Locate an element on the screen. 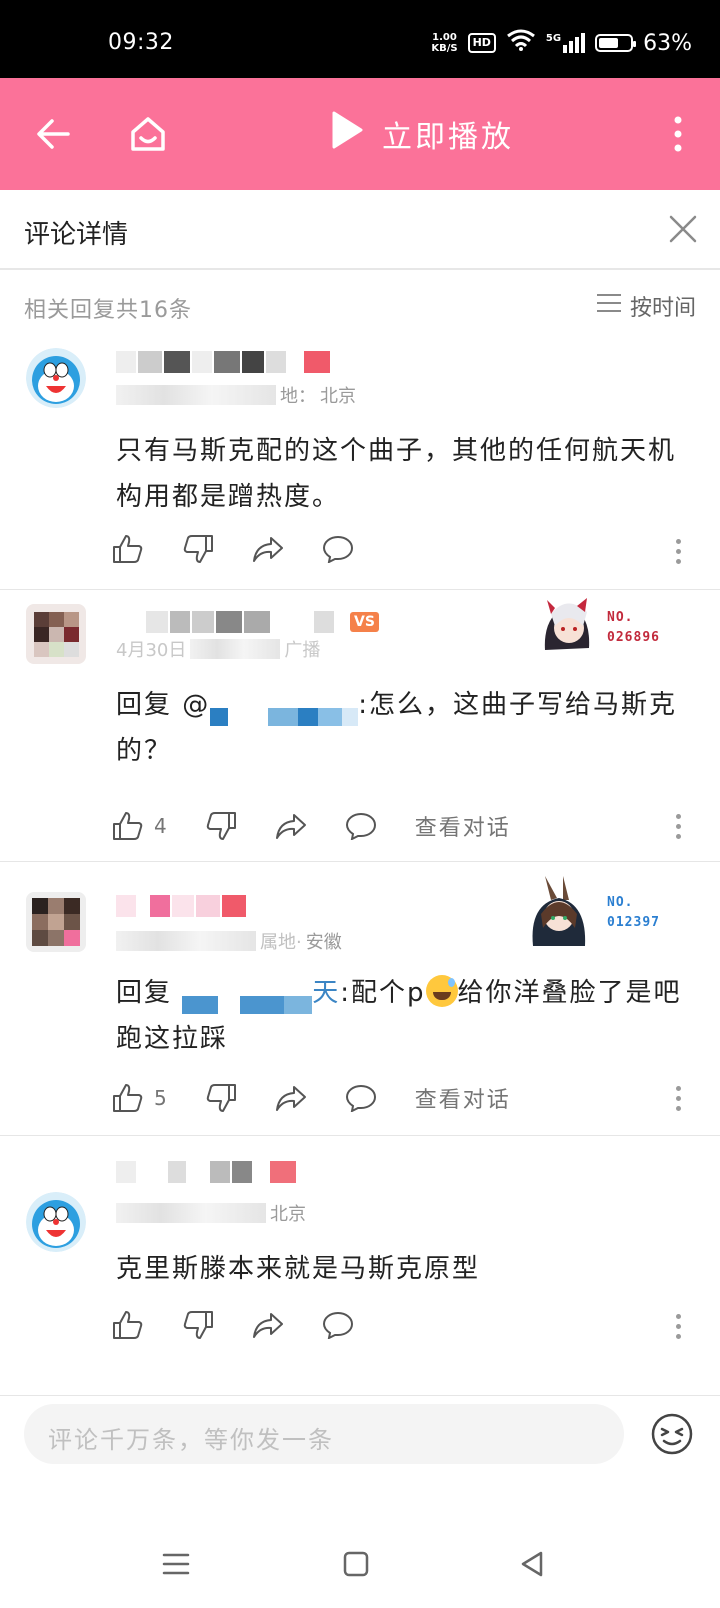 This screenshot has width=720, height=1608. fan-number: NO. 026896 is located at coordinates (633, 627).